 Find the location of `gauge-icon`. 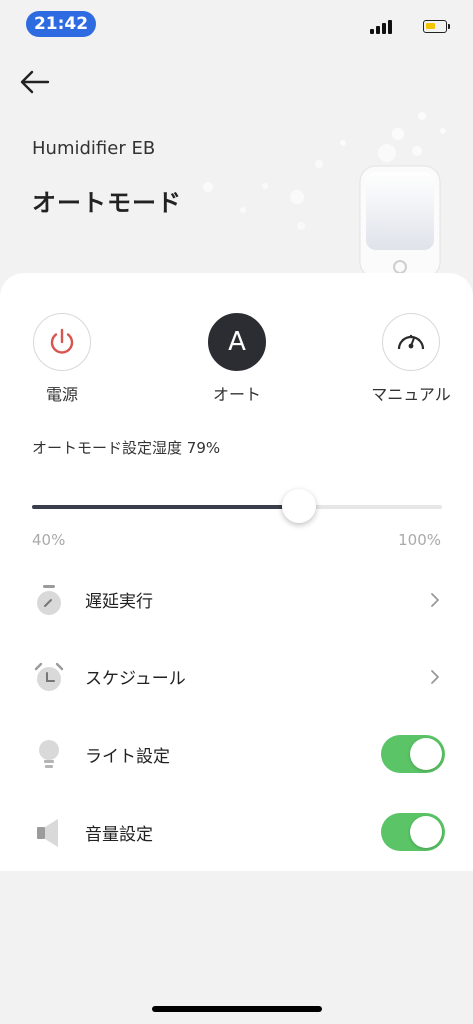

gauge-icon is located at coordinates (411, 342).